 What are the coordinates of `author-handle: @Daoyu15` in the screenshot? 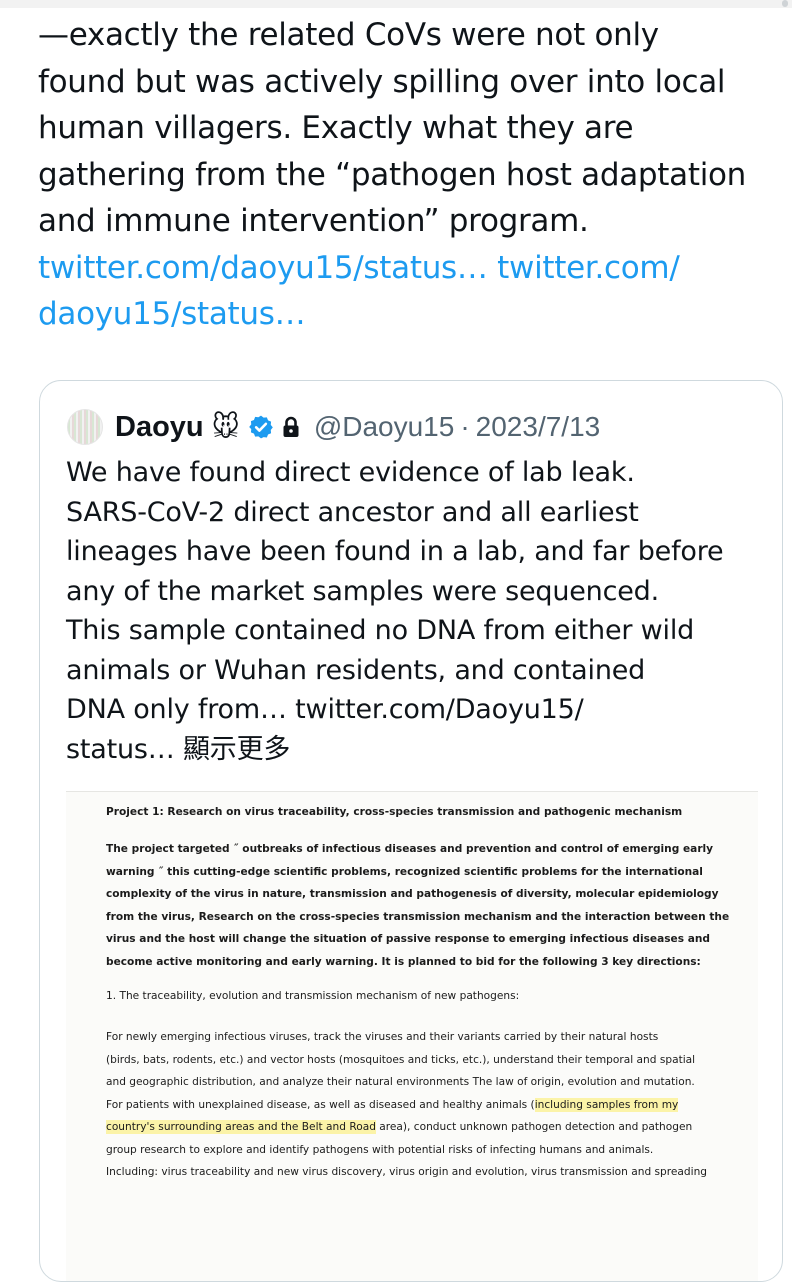 It's located at (384, 427).